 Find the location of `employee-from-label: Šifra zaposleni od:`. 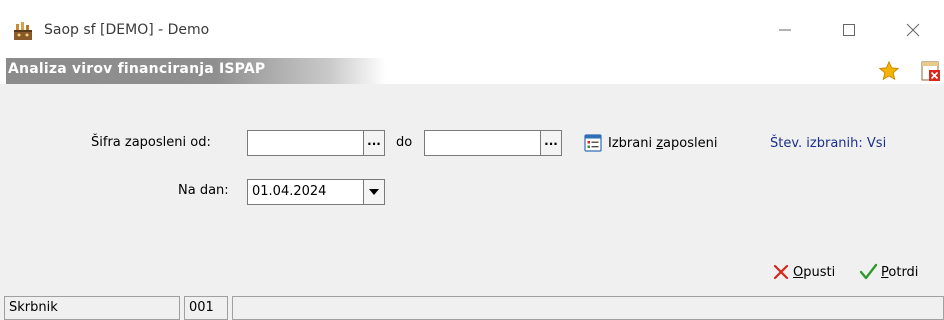

employee-from-label: Šifra zaposleni od: is located at coordinates (151, 142).